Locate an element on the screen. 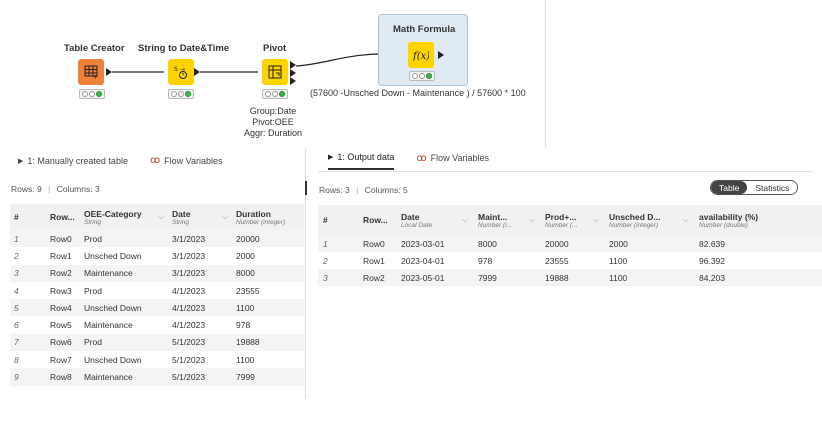  table-cell: 2023-04-01 is located at coordinates (423, 260).